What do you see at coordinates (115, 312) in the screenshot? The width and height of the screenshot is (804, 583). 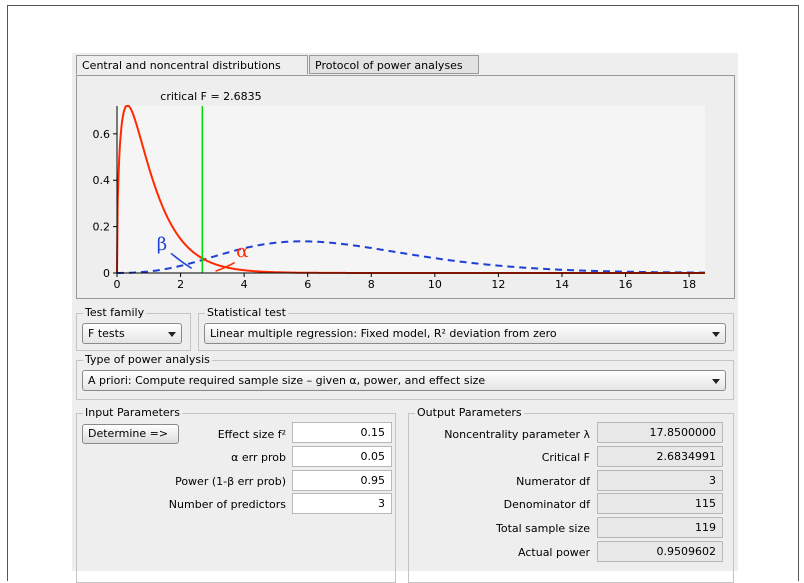 I see `test-family-legend: Test family` at bounding box center [115, 312].